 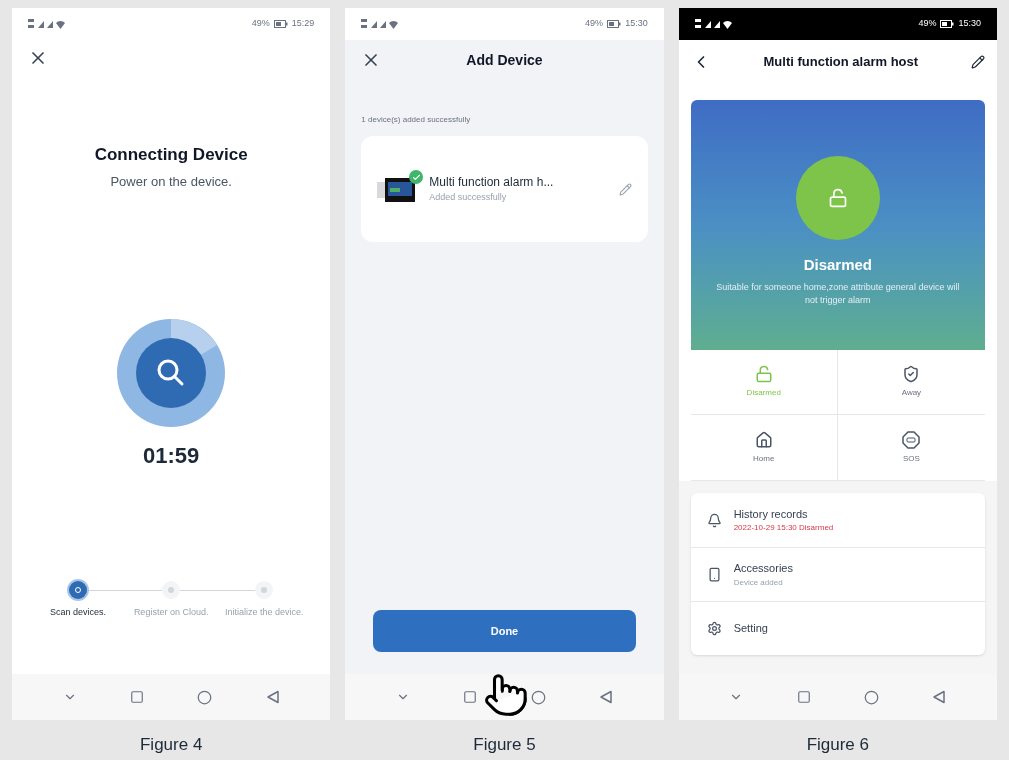 I want to click on done-button: Done, so click(x=504, y=631).